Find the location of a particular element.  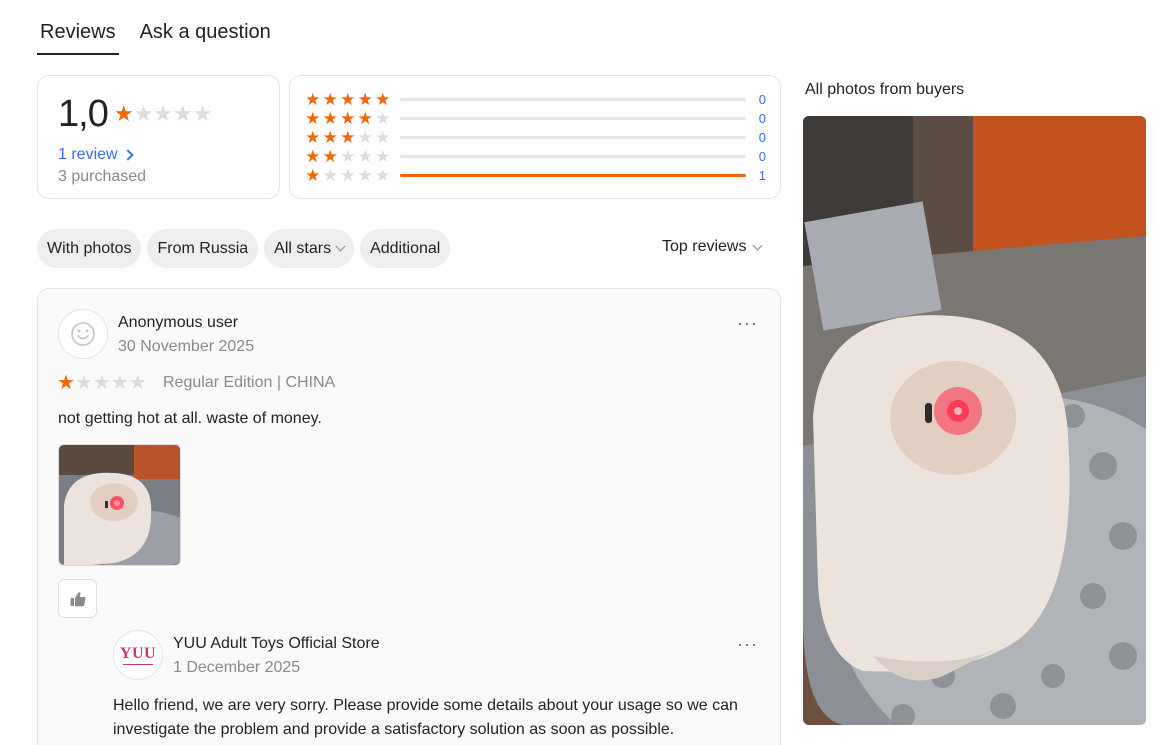

rating-row-1-stars: ★ ★ ★ ★ ★ 1 is located at coordinates (535, 175).